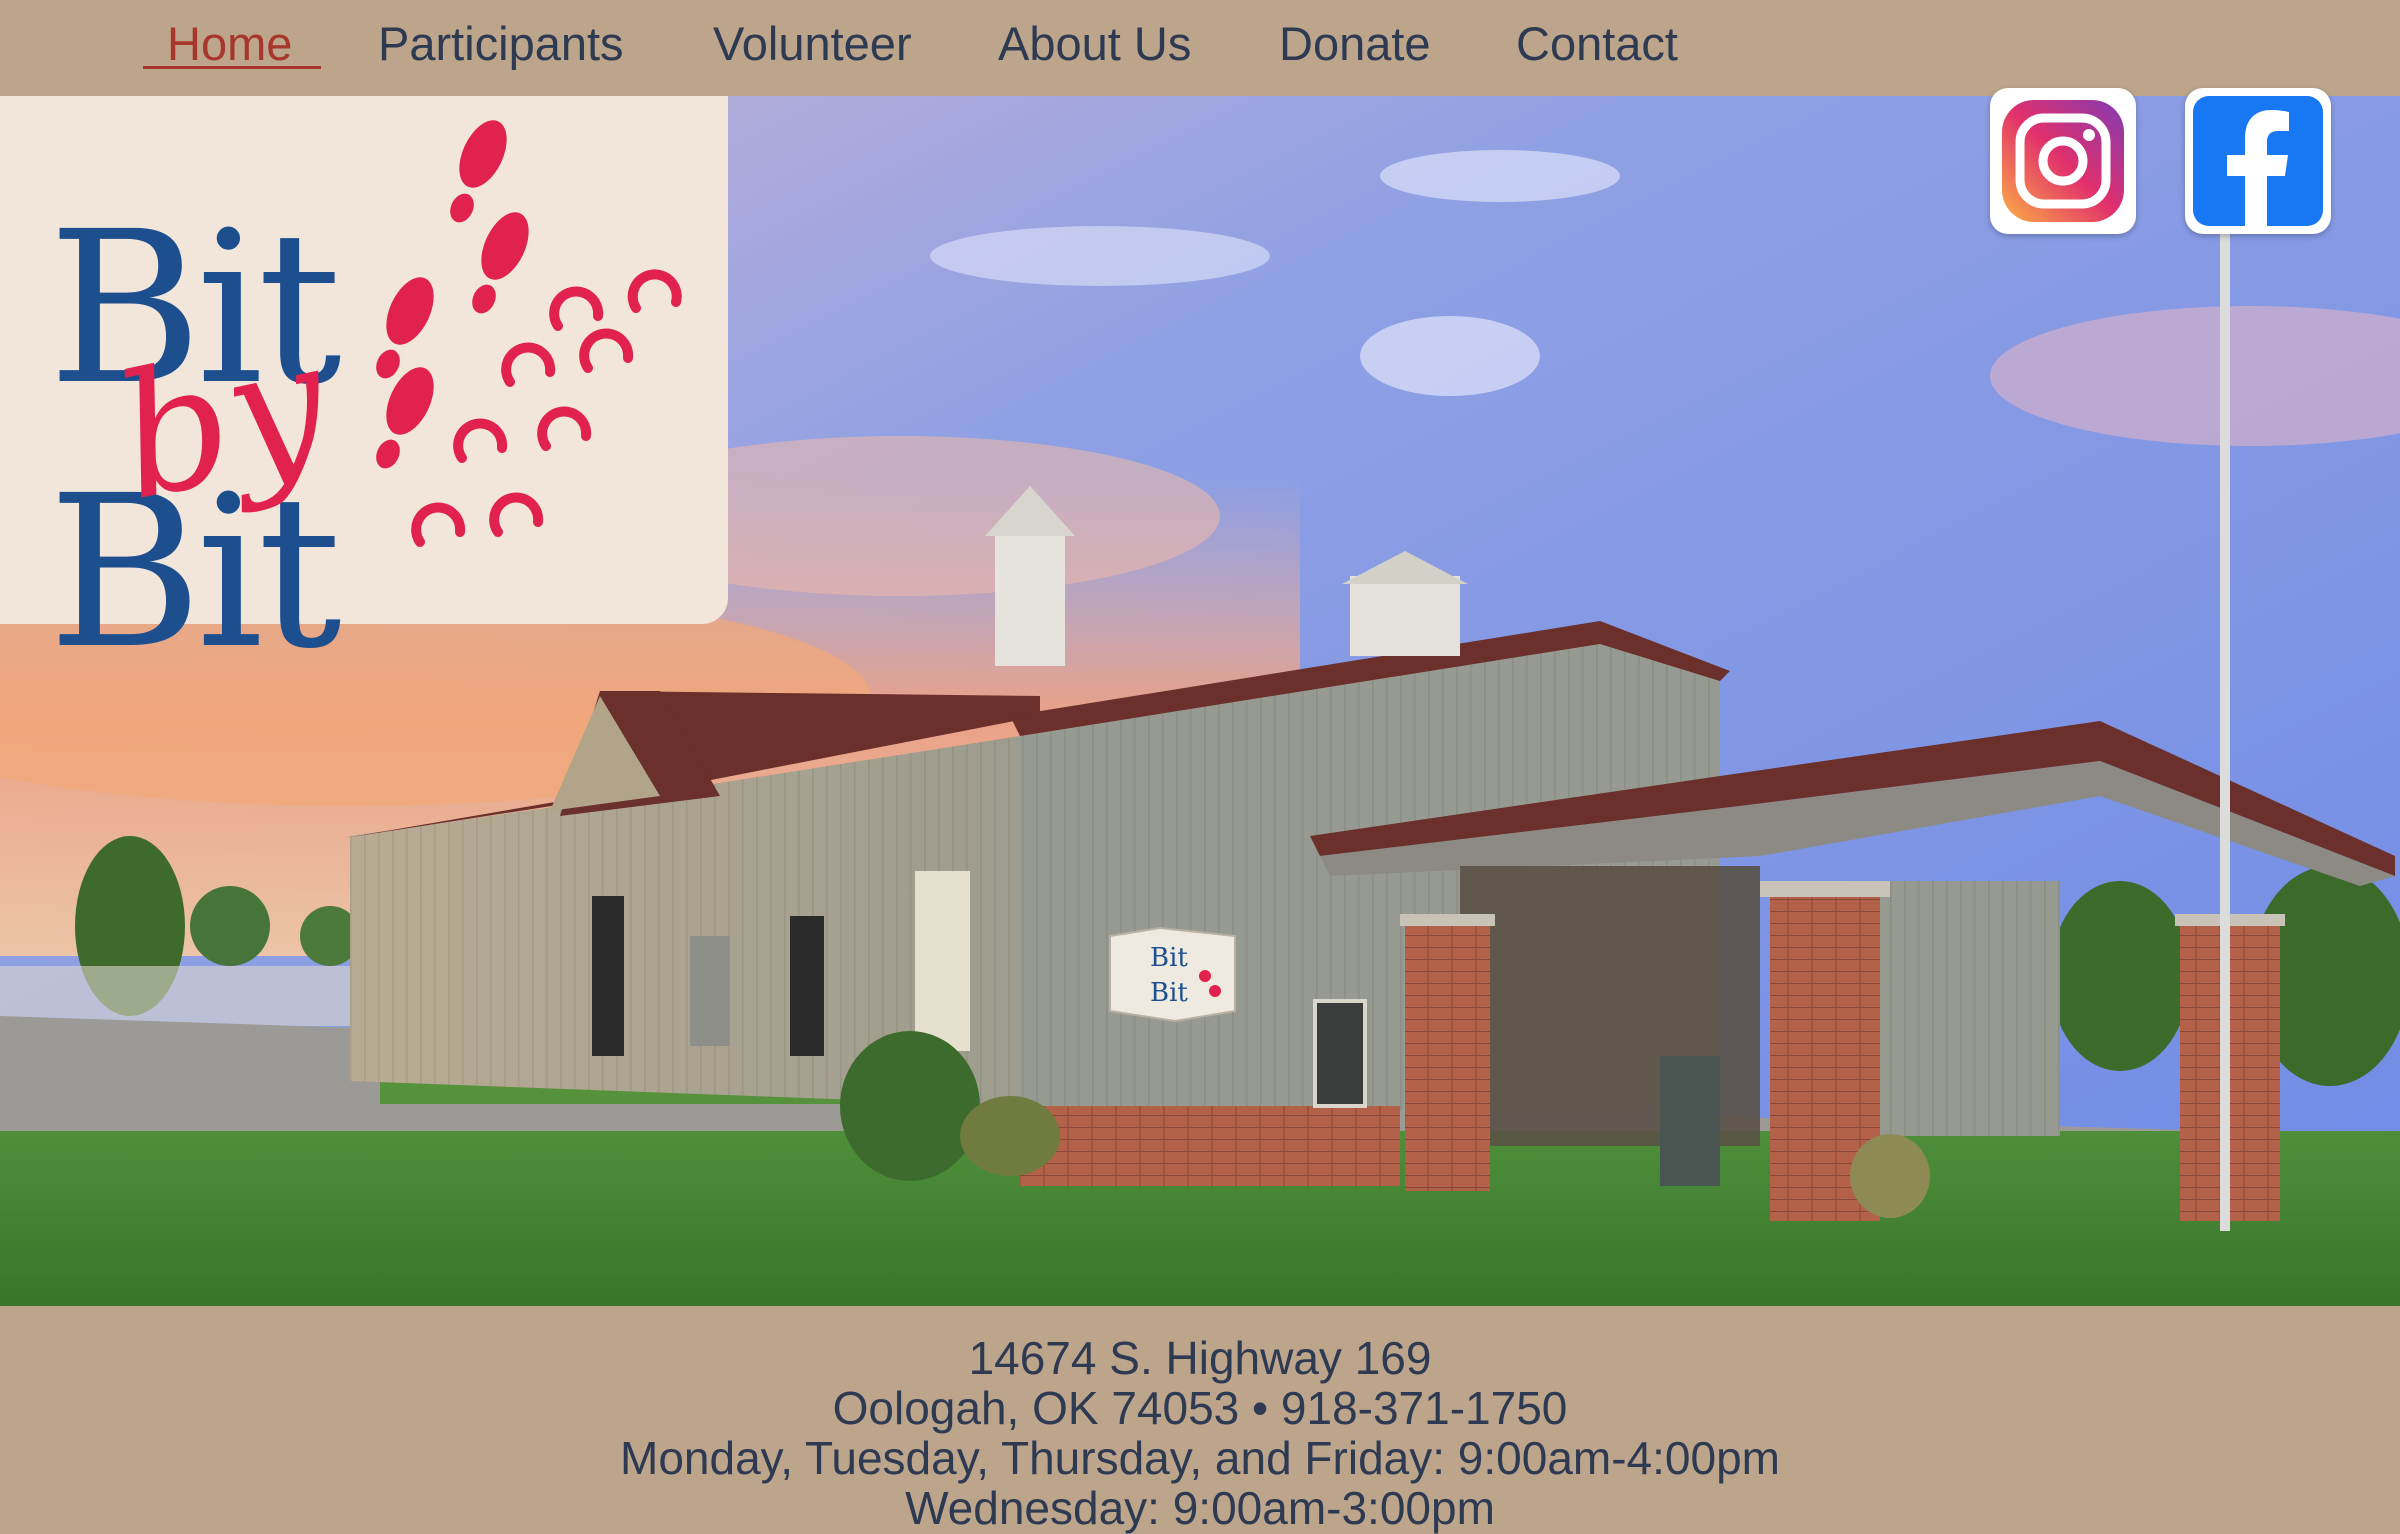 The height and width of the screenshot is (1534, 2400). What do you see at coordinates (501, 44) in the screenshot?
I see `nav-participants-link: Participants` at bounding box center [501, 44].